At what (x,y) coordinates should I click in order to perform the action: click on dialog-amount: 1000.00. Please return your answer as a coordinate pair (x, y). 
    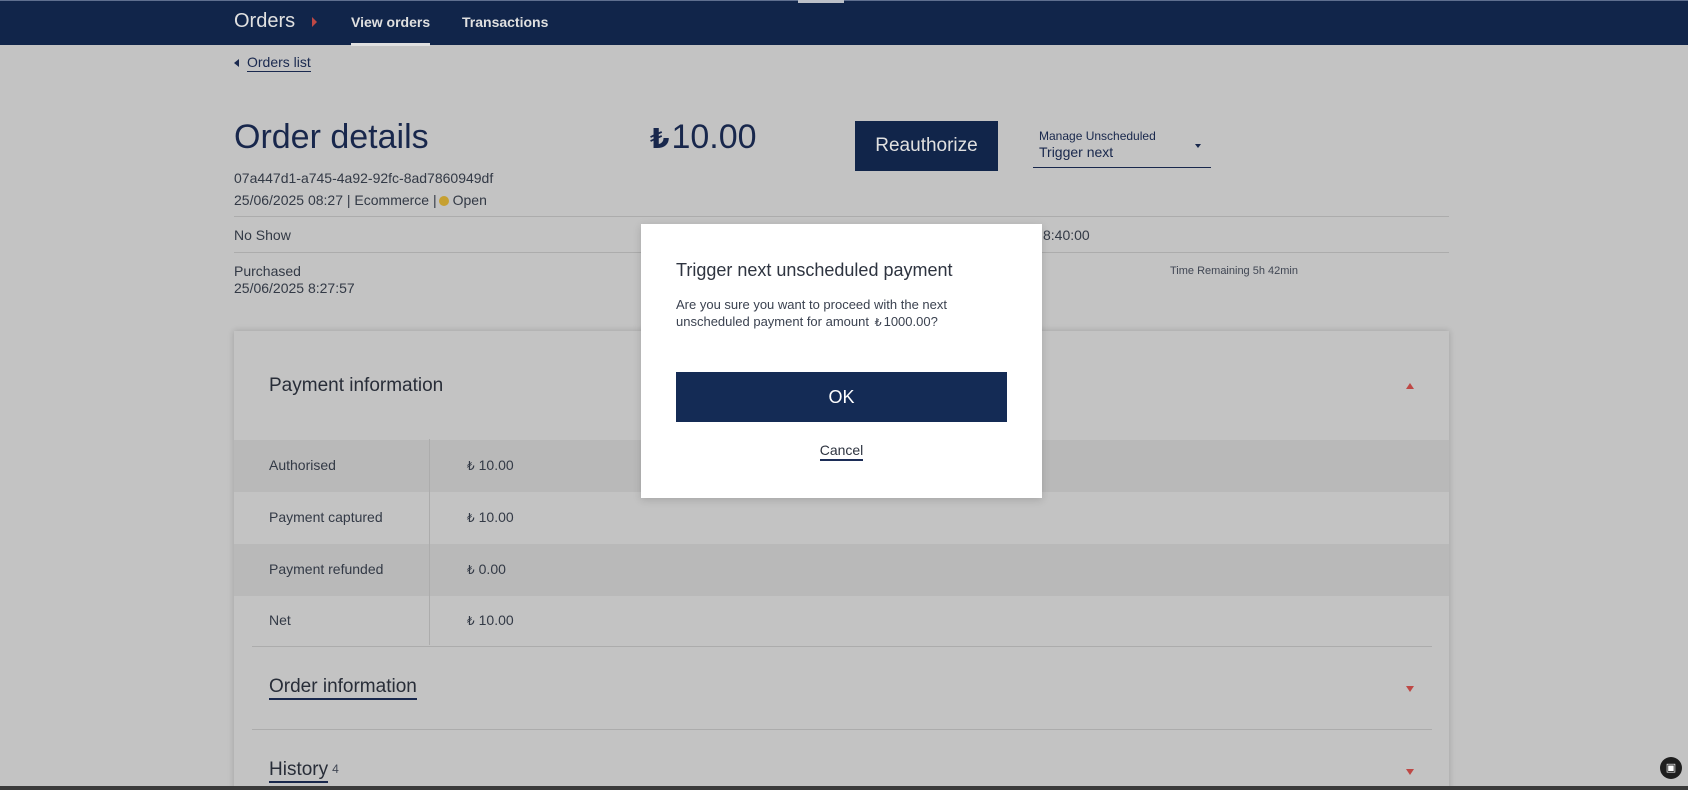
    Looking at the image, I should click on (907, 321).